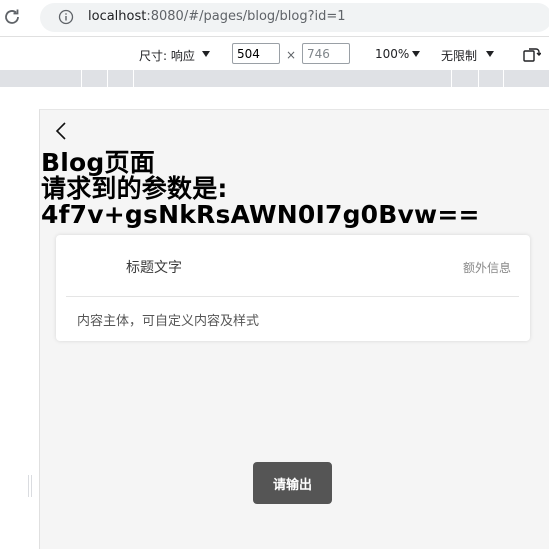 Image resolution: width=549 pixels, height=549 pixels. I want to click on url-text: localhost:8080/#/pages/blog/blog?id=1, so click(217, 16).